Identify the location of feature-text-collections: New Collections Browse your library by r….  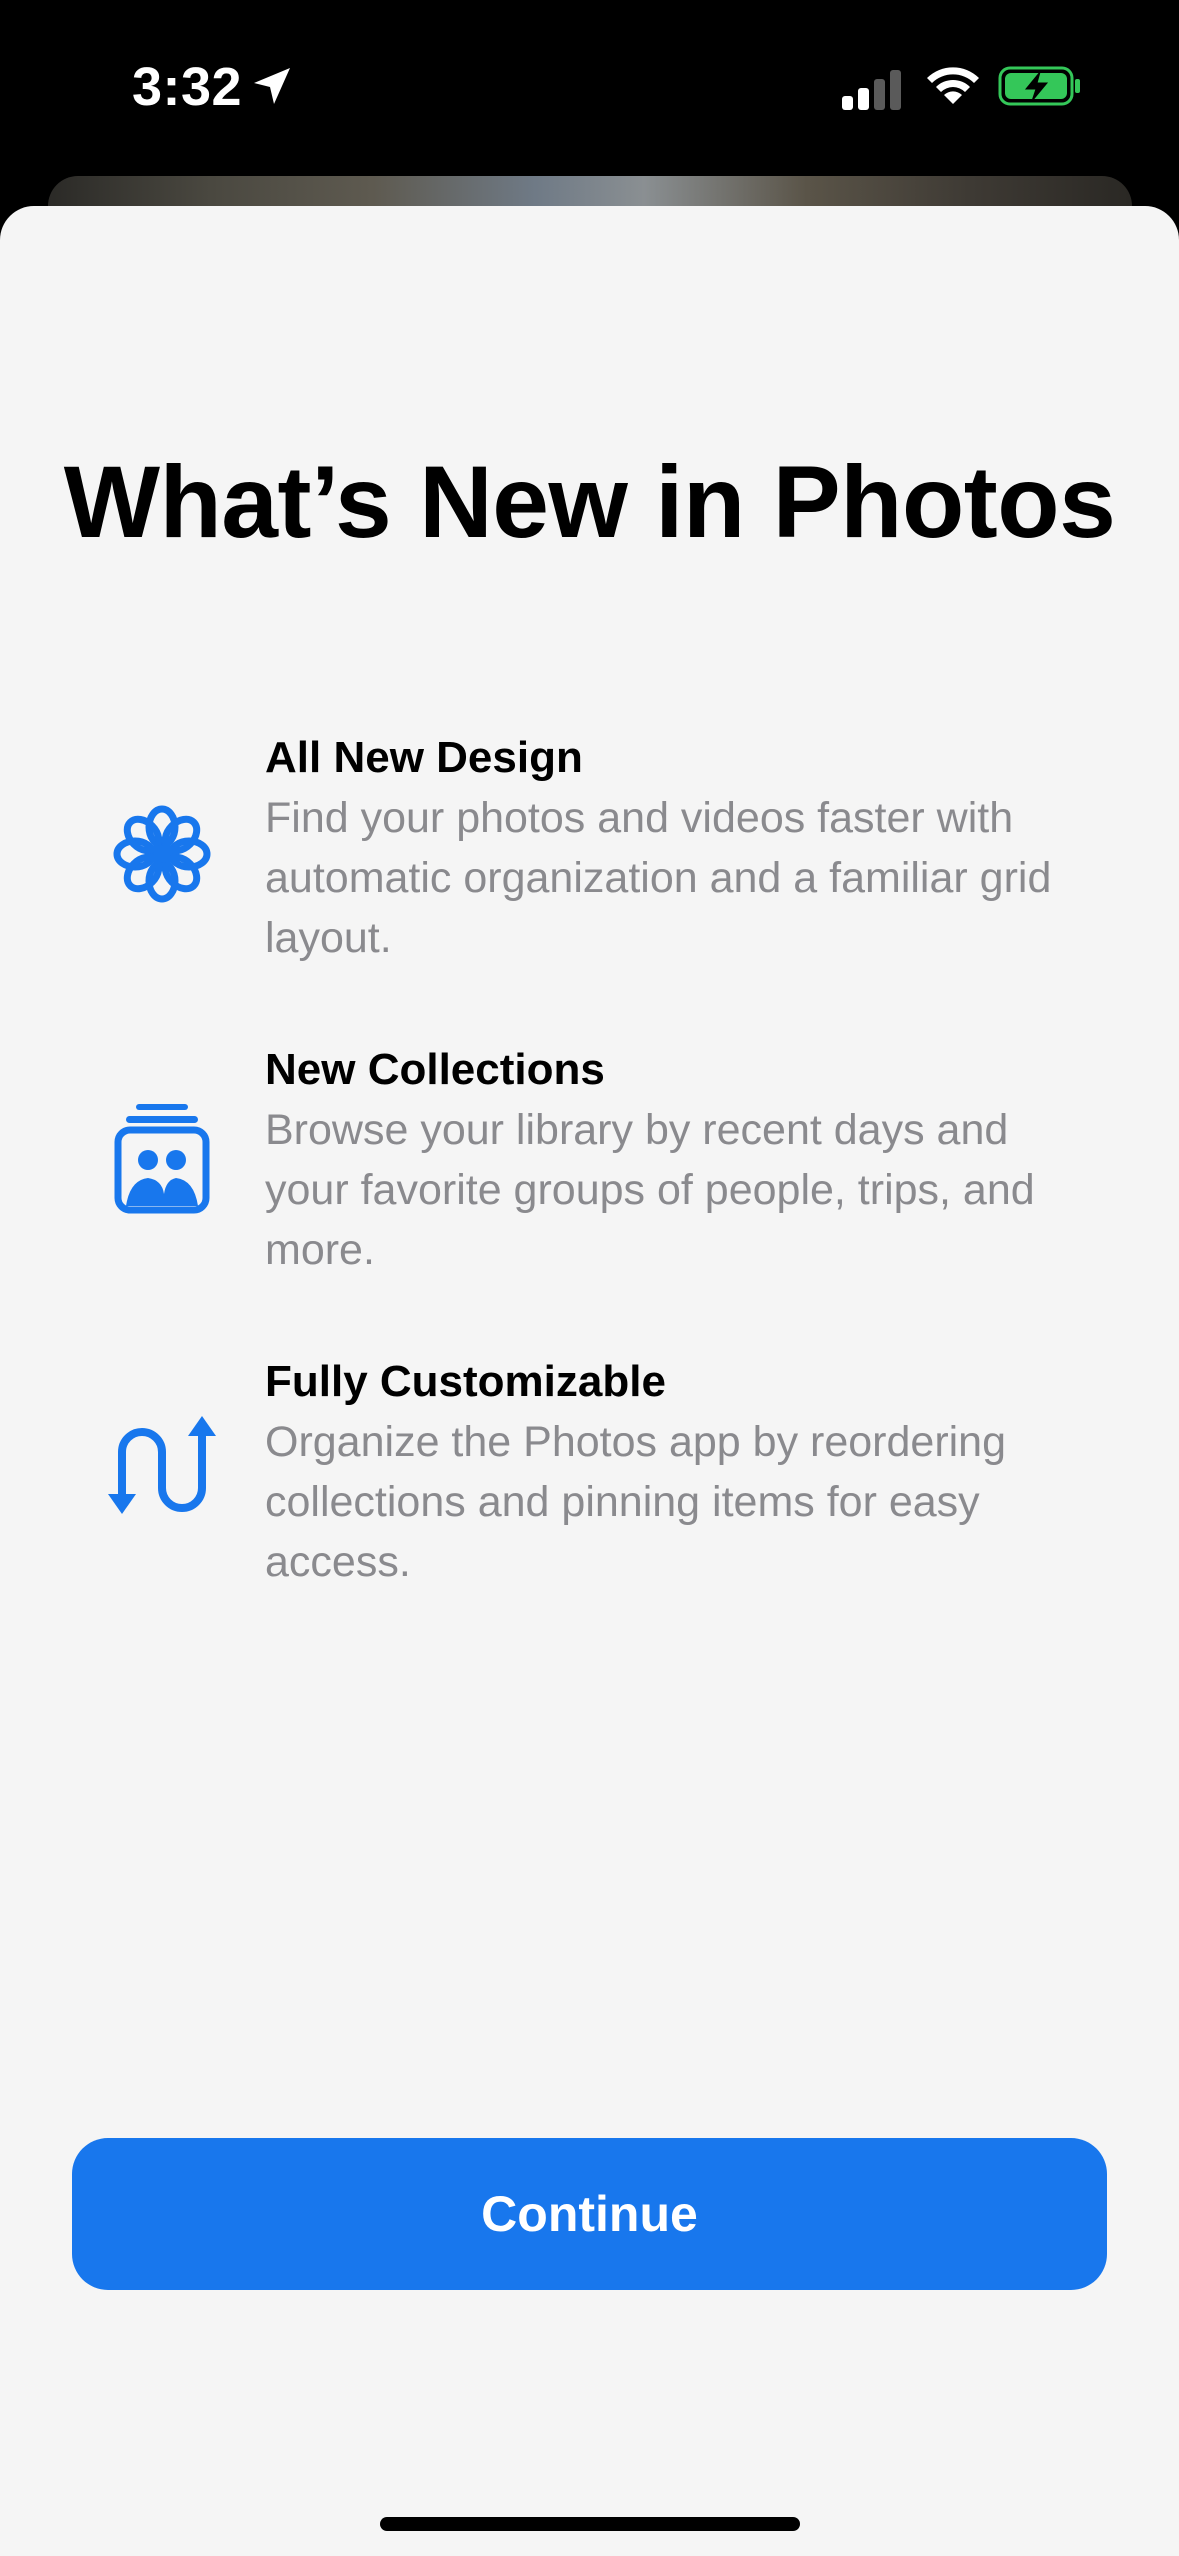
(680, 1160).